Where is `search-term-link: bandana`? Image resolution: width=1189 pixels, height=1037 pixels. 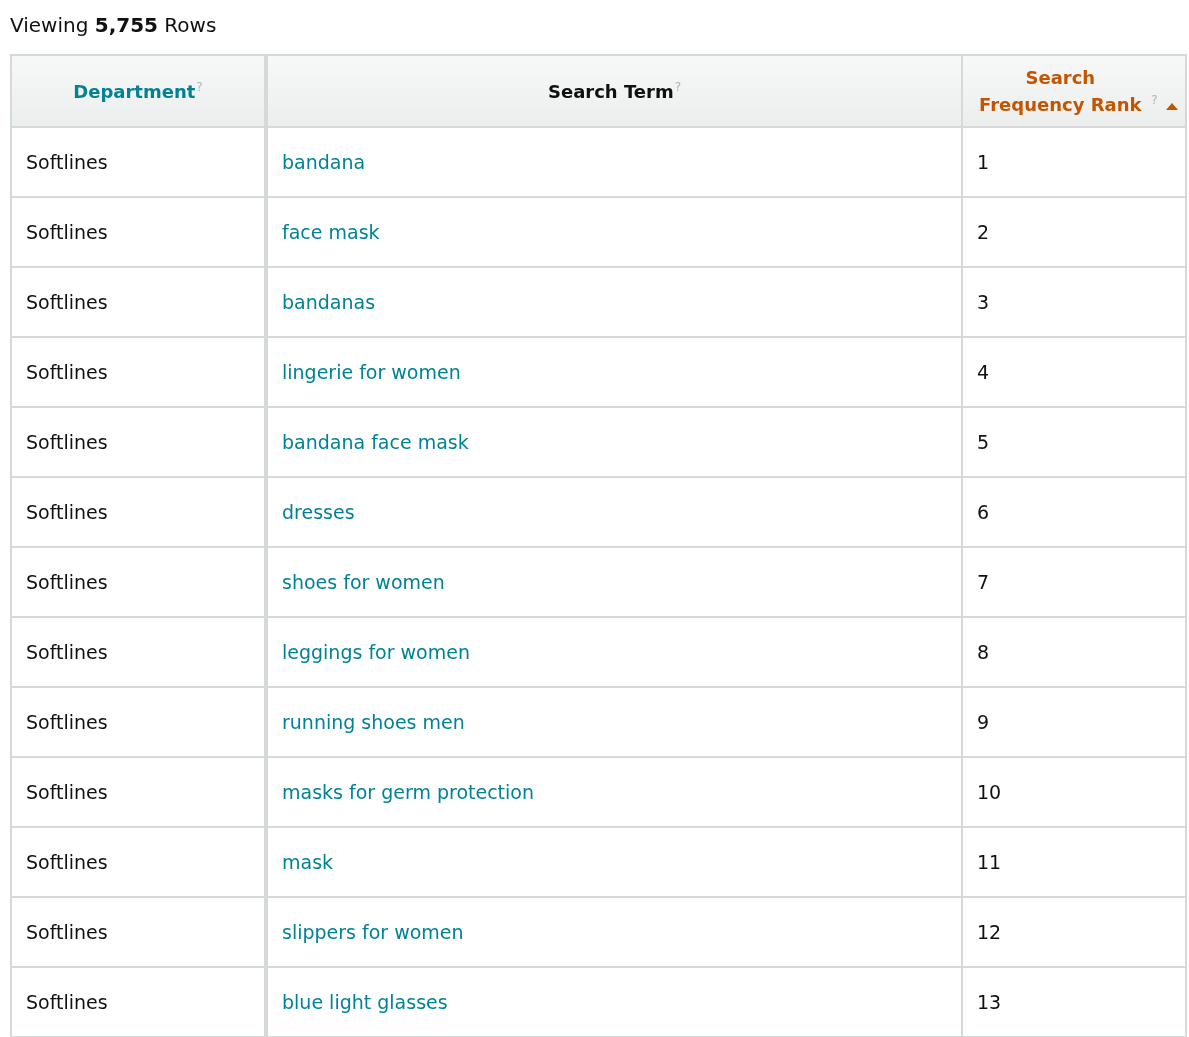
search-term-link: bandana is located at coordinates (324, 161).